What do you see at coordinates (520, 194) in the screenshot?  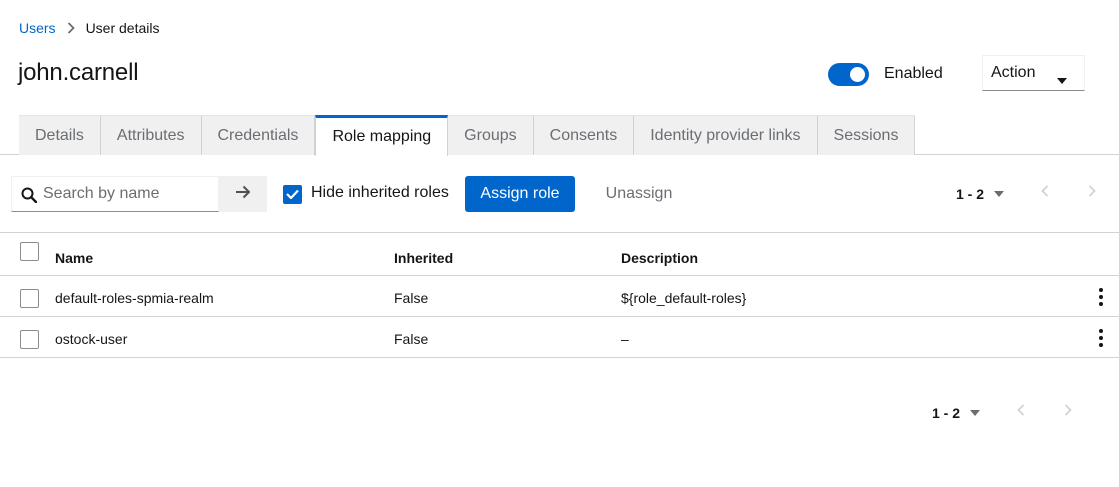 I see `assign-role-button: Assign role` at bounding box center [520, 194].